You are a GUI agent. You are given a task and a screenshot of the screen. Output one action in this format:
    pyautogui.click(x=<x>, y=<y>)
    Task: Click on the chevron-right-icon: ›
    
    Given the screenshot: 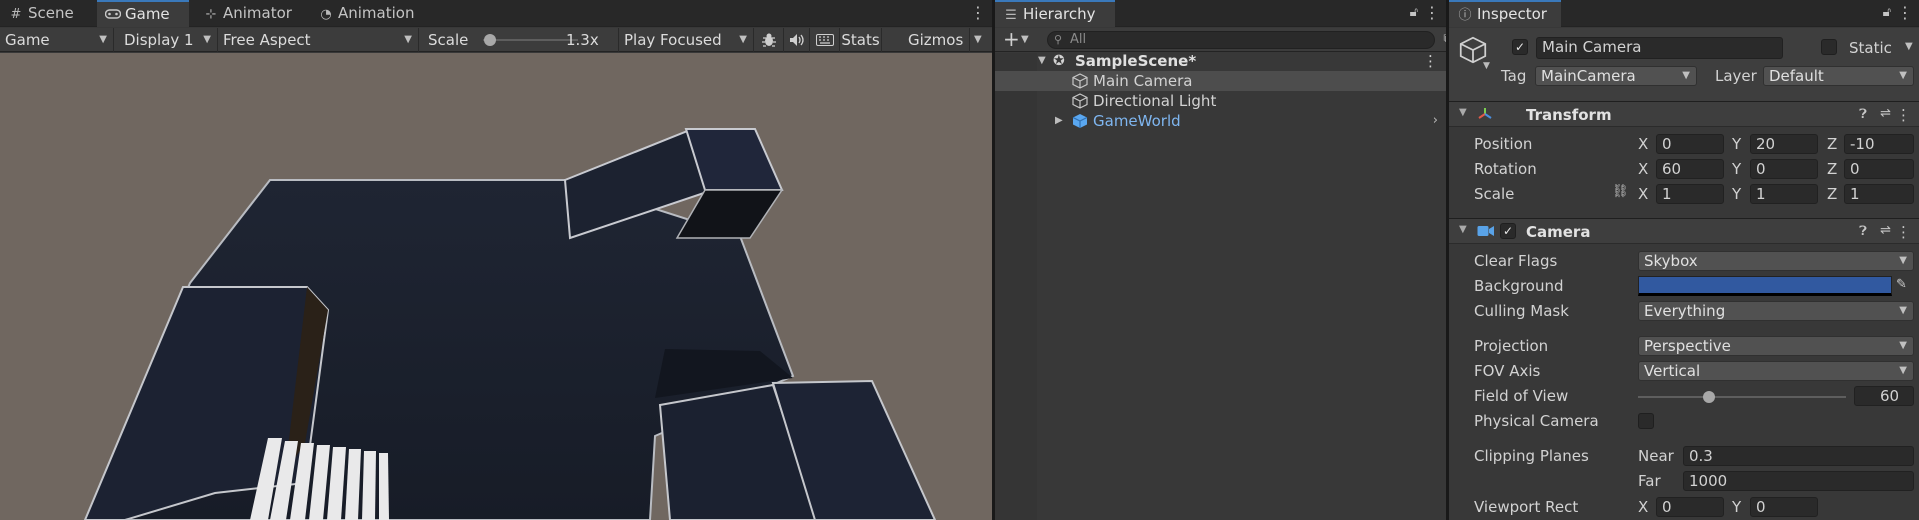 What is the action you would take?
    pyautogui.click(x=1435, y=121)
    